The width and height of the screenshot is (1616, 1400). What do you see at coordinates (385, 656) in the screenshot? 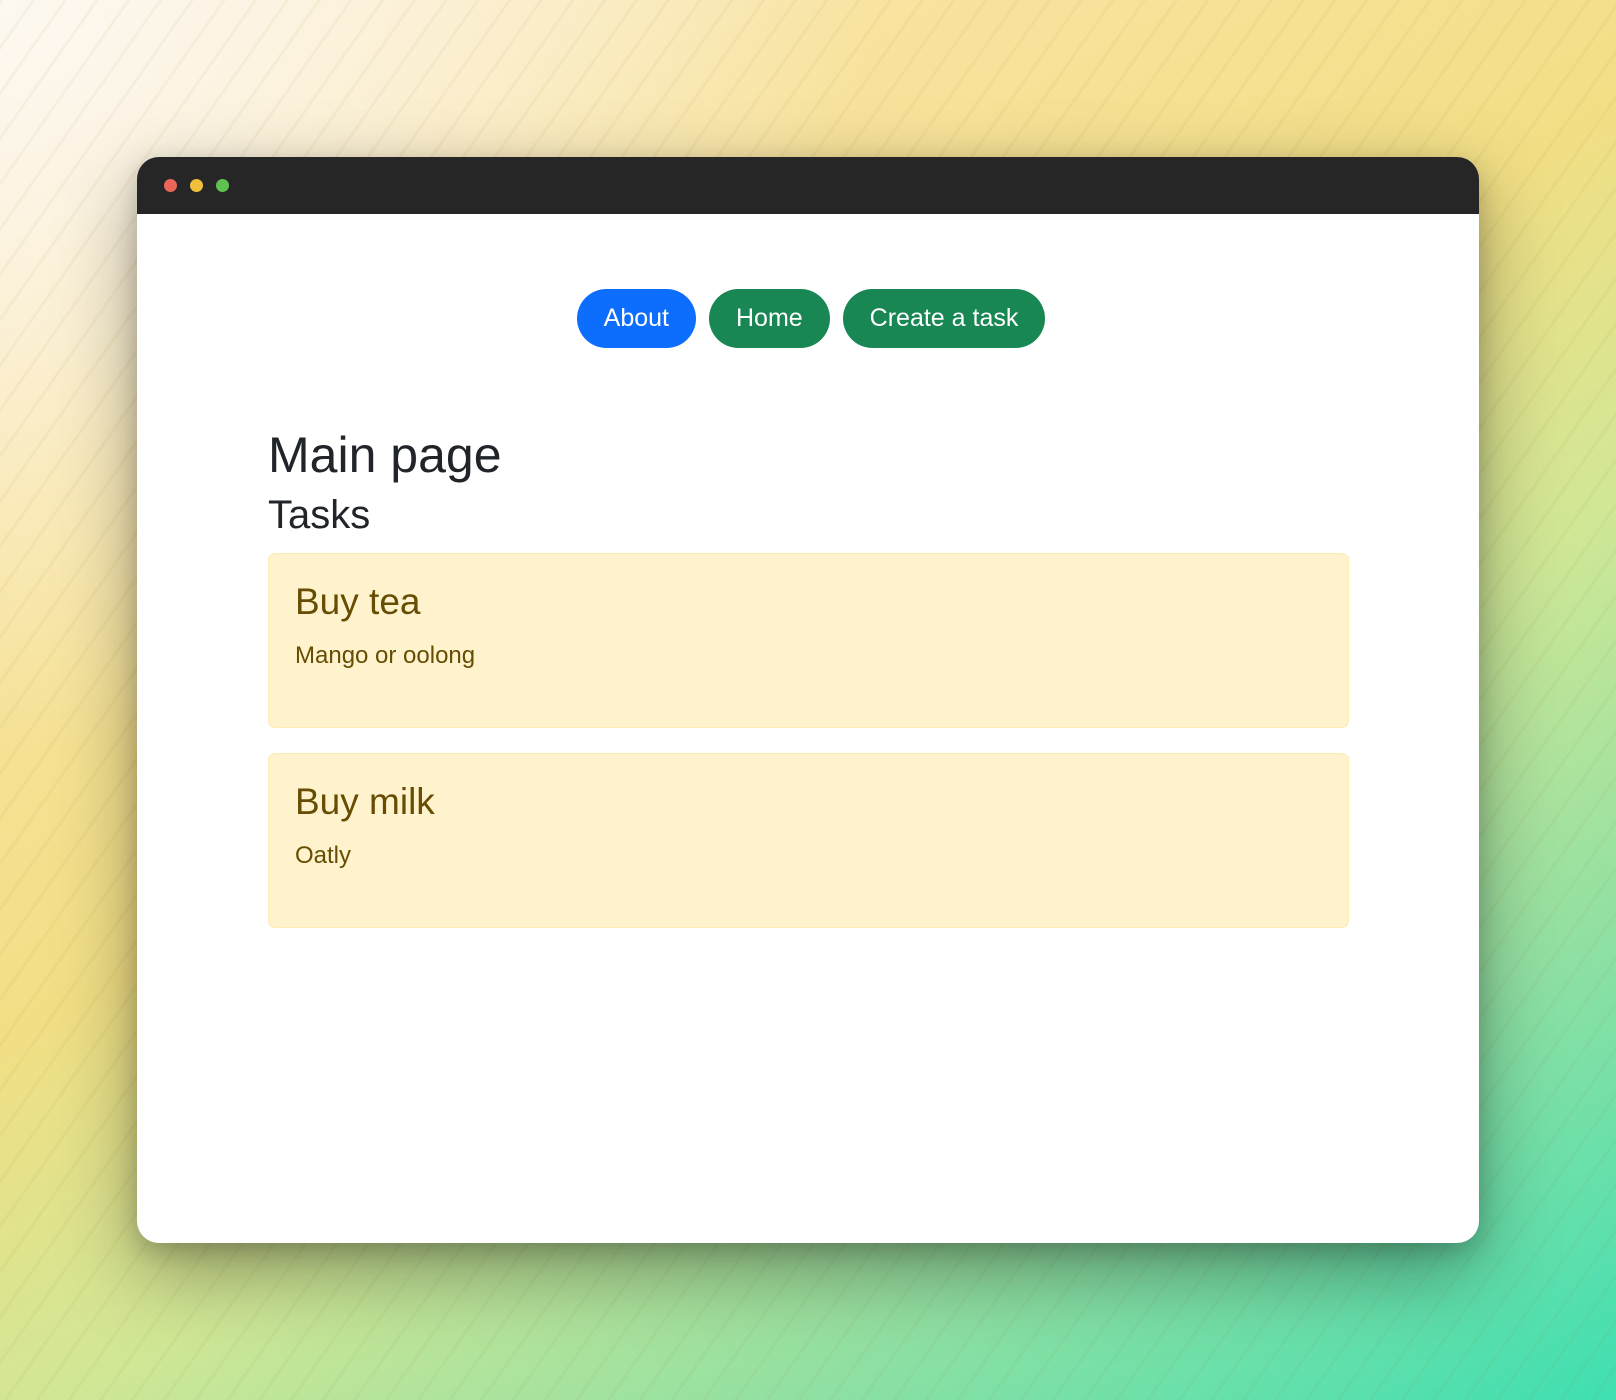
I see `task-description: Mango or oolong` at bounding box center [385, 656].